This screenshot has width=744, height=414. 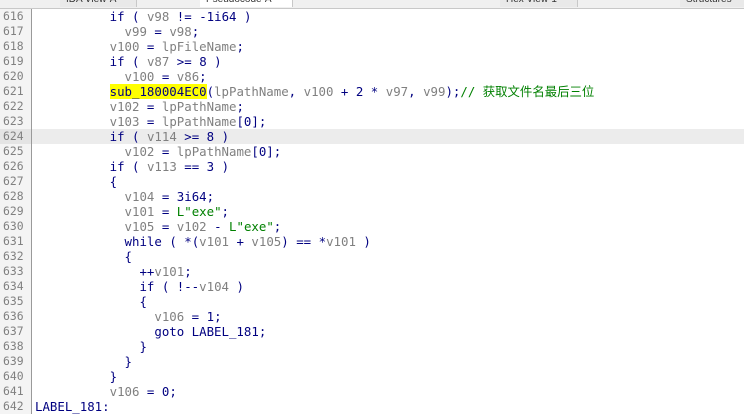 I want to click on code-line: 631 while ( *(v101 + v105) == *v101 ), so click(x=372, y=241).